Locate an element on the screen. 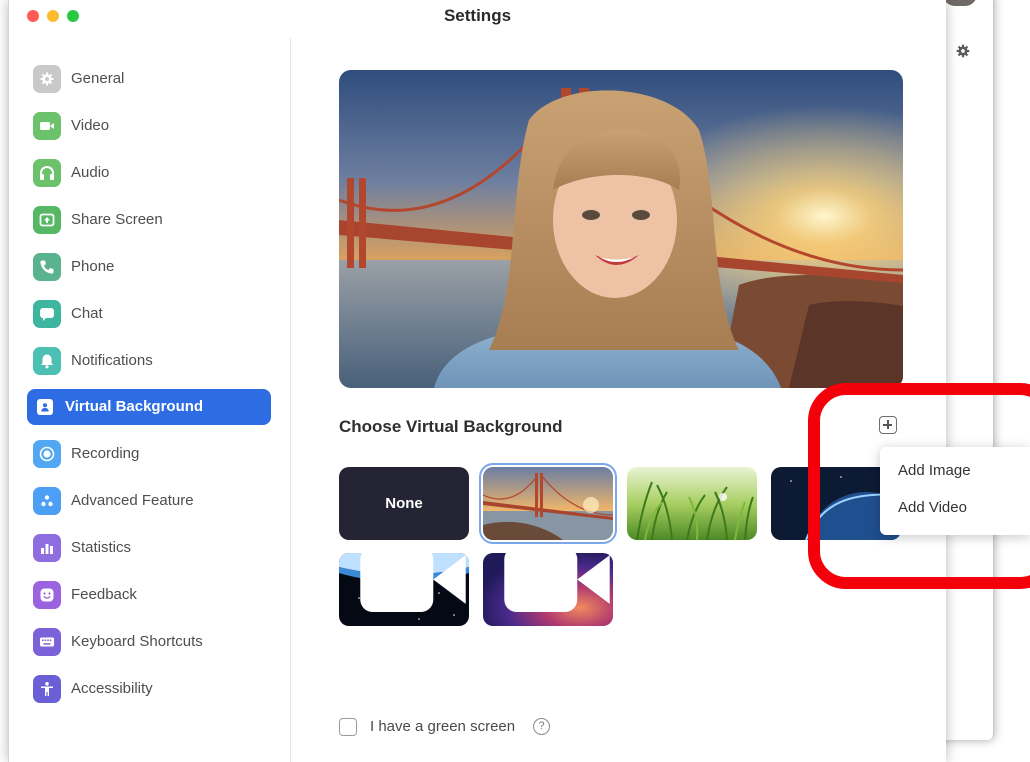 Image resolution: width=1030 pixels, height=762 pixels. accessibility-person-icon is located at coordinates (47, 689).